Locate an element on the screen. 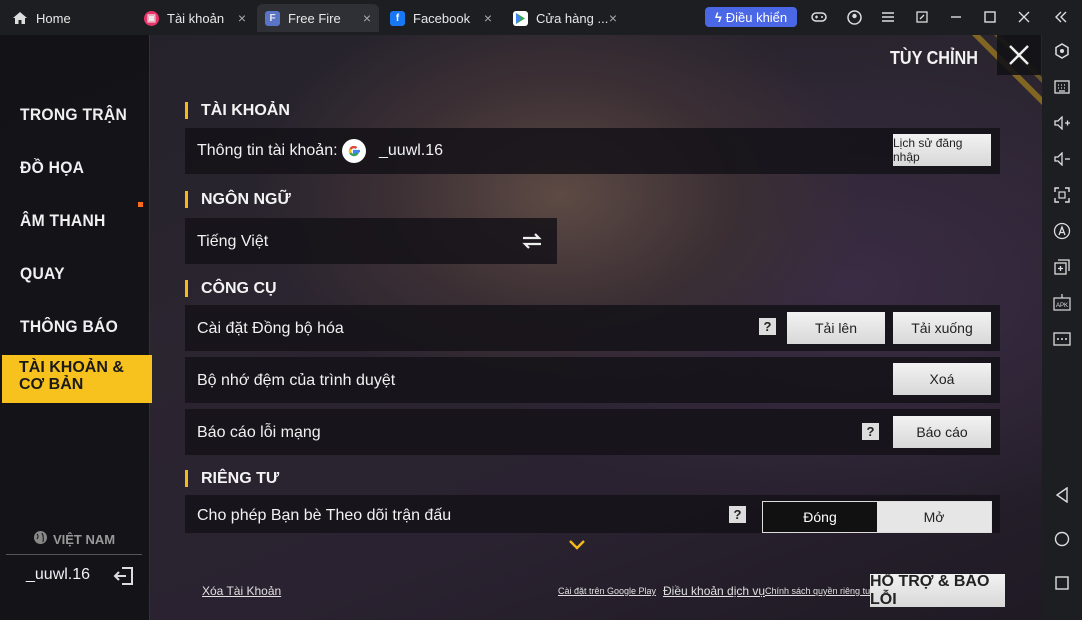 This screenshot has height=620, width=1082. more-options-icon is located at coordinates (1062, 339).